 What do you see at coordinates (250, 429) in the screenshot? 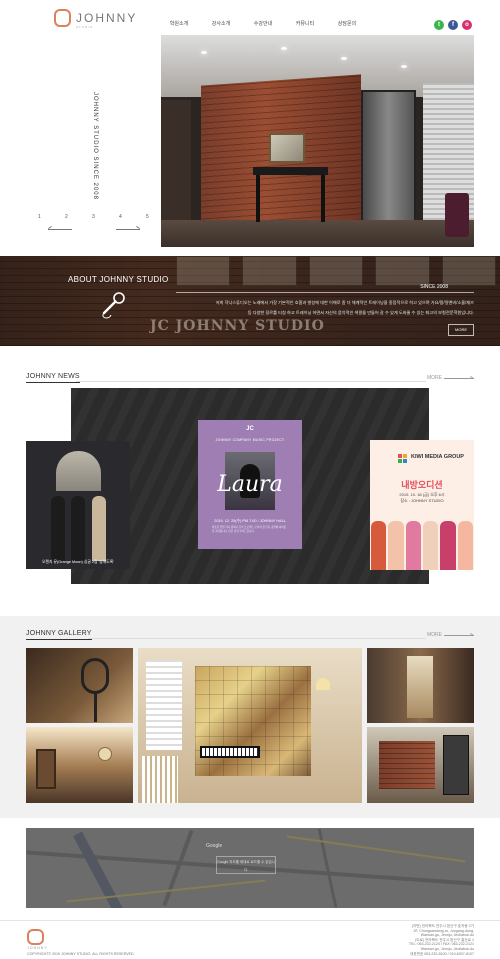
I see `poster-logo: JC` at bounding box center [250, 429].